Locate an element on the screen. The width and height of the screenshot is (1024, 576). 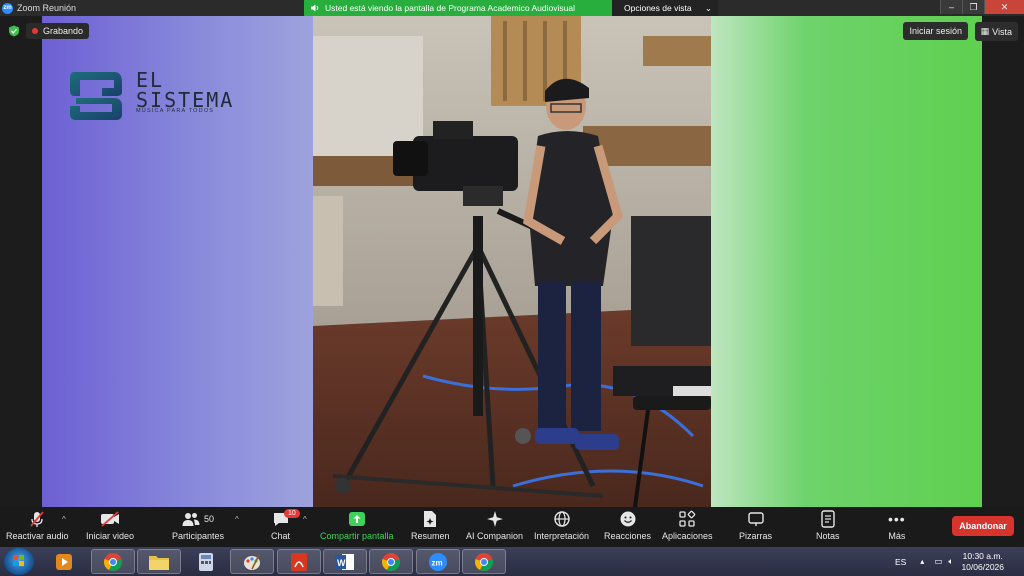
taskbar-pdf-reader is located at coordinates (299, 561).